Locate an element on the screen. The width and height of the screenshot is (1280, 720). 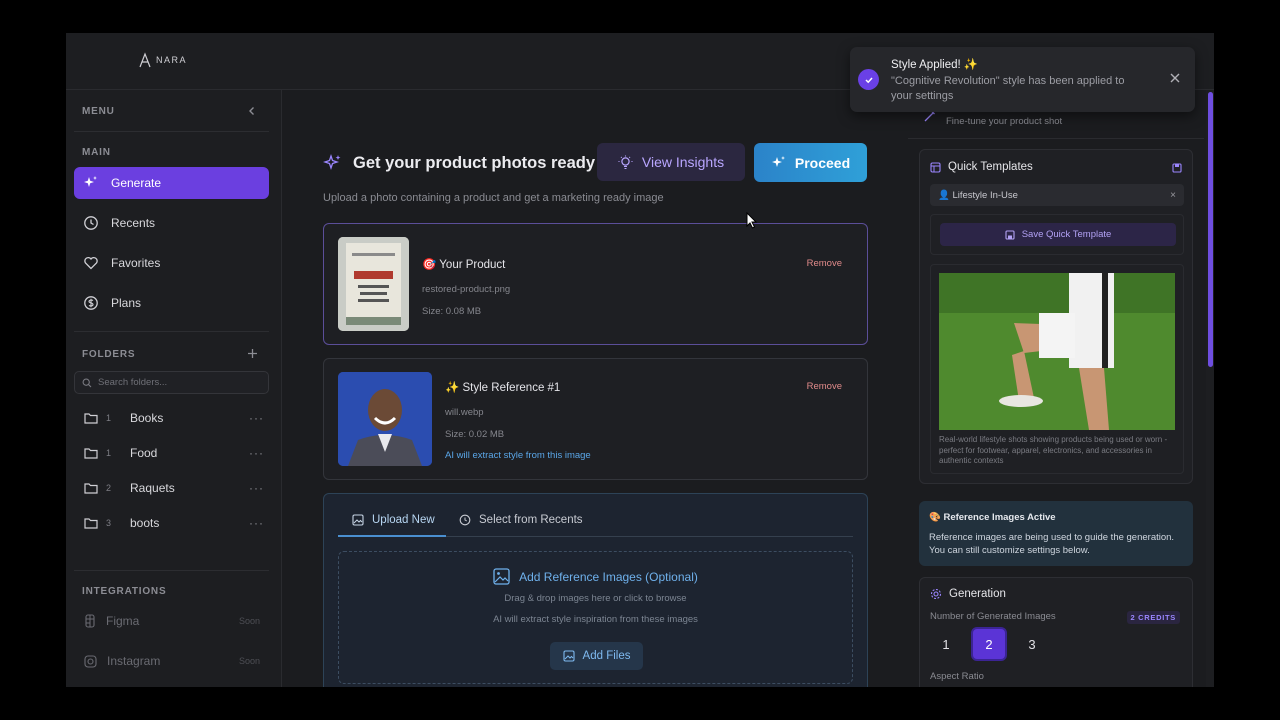
mouse-cursor-icon is located at coordinates (752, 220).